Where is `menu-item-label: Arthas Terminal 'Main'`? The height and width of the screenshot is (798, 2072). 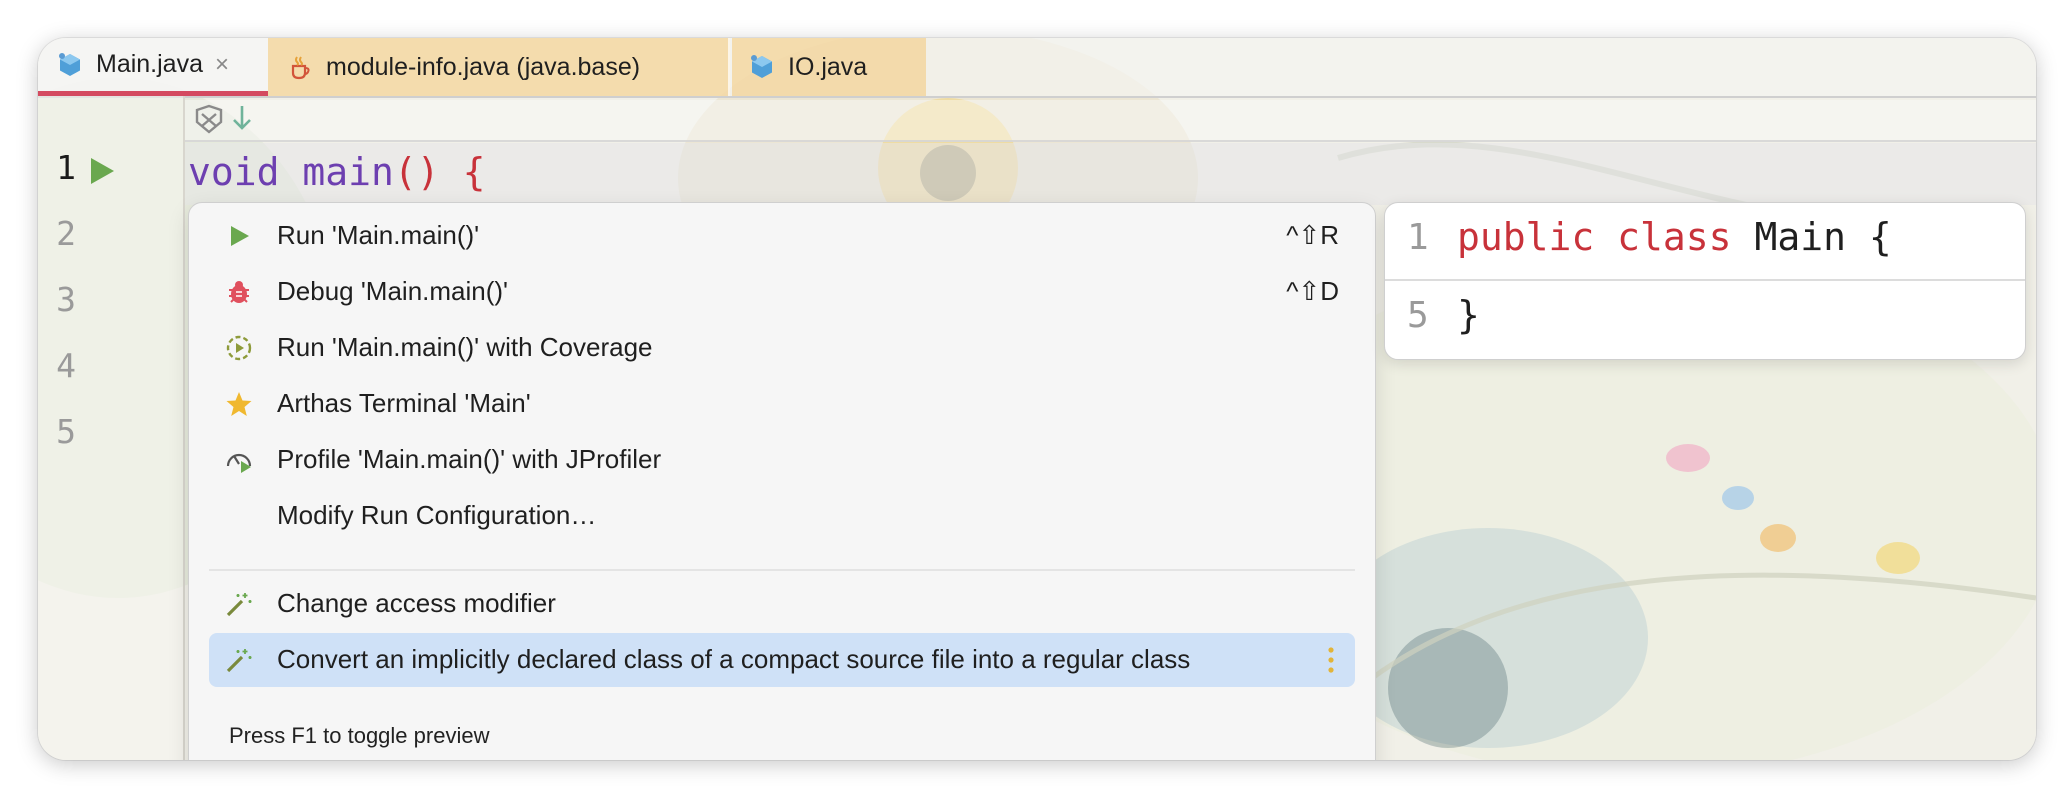
menu-item-label: Arthas Terminal 'Main' is located at coordinates (404, 403).